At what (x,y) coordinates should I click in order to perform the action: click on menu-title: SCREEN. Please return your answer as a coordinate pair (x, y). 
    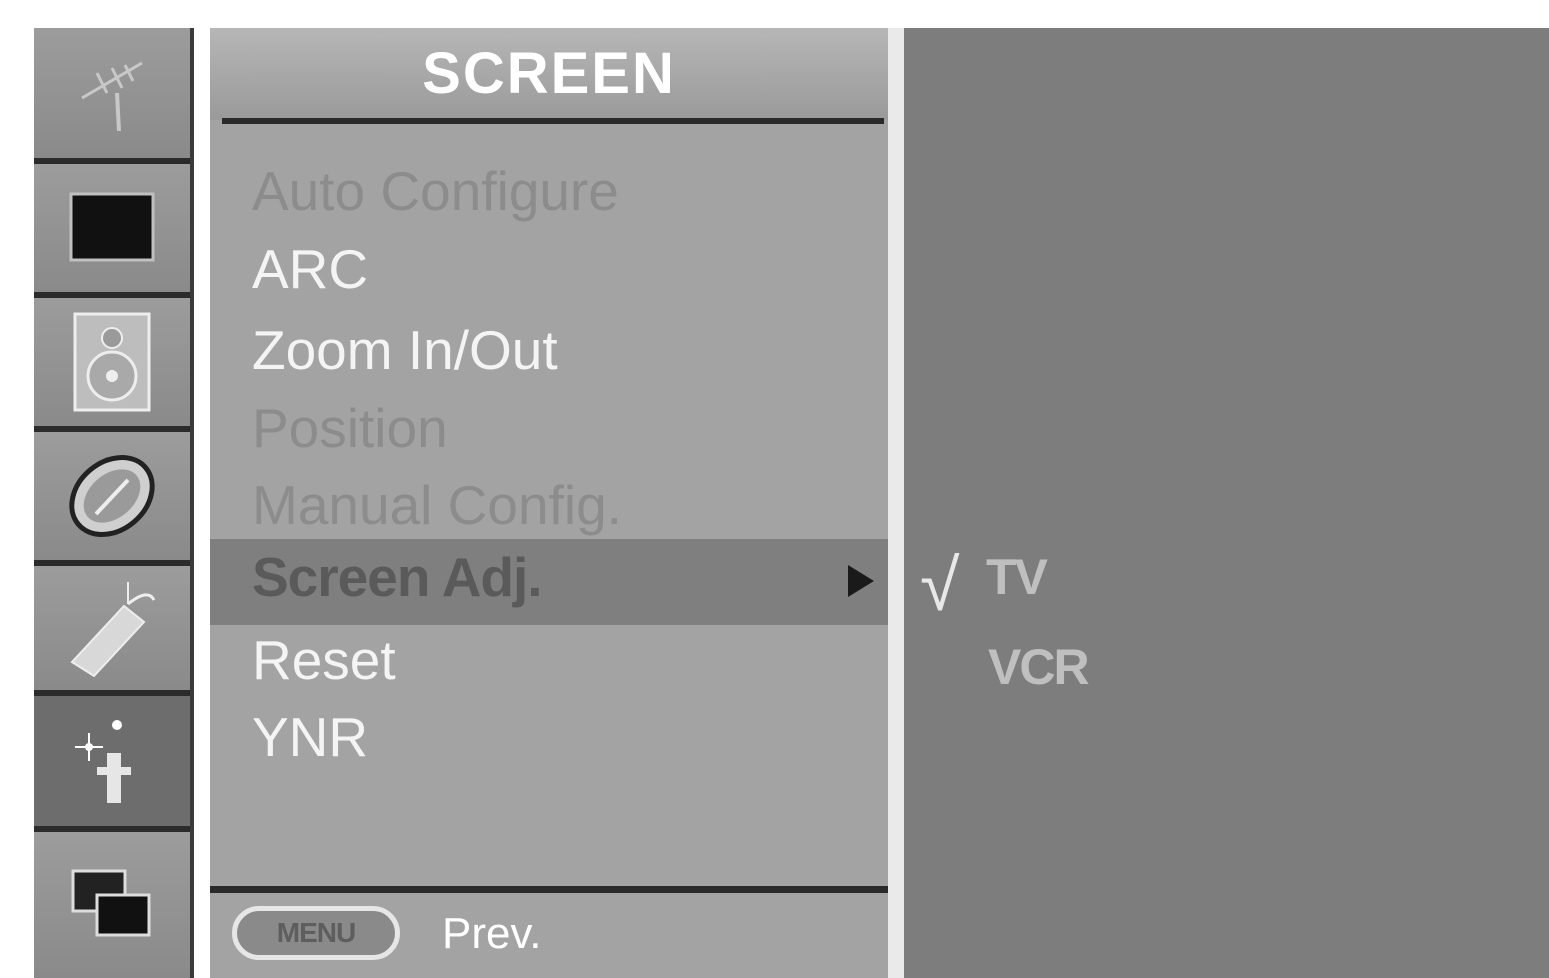
    Looking at the image, I should click on (549, 74).